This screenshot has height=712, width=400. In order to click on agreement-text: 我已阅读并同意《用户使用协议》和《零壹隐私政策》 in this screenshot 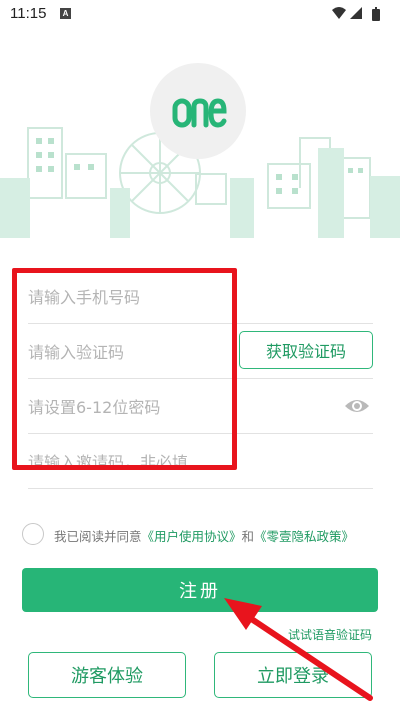, I will do `click(204, 535)`.